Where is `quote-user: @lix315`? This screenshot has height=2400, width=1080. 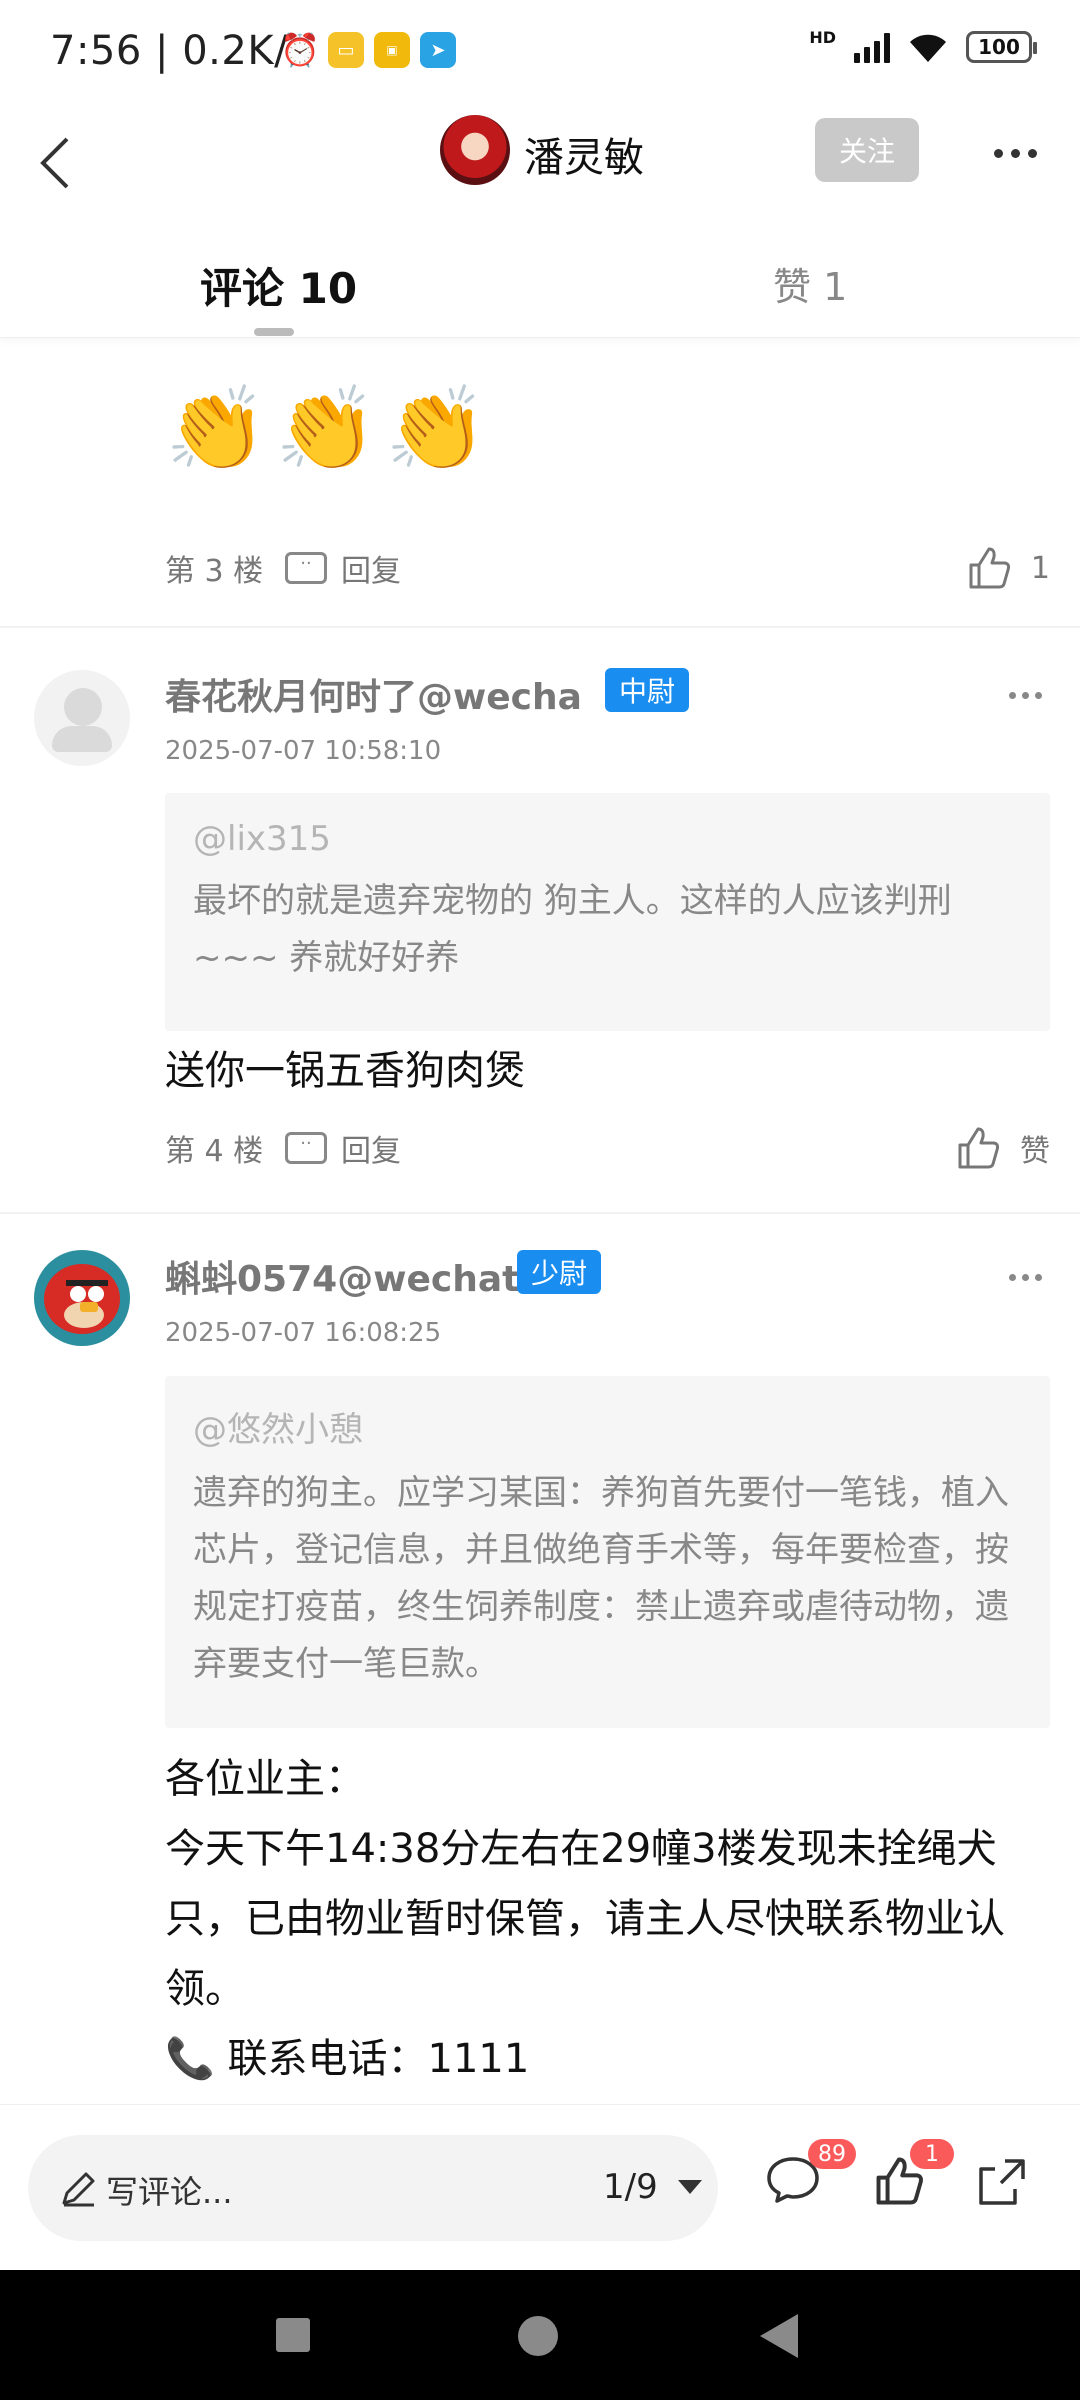 quote-user: @lix315 is located at coordinates (607, 839).